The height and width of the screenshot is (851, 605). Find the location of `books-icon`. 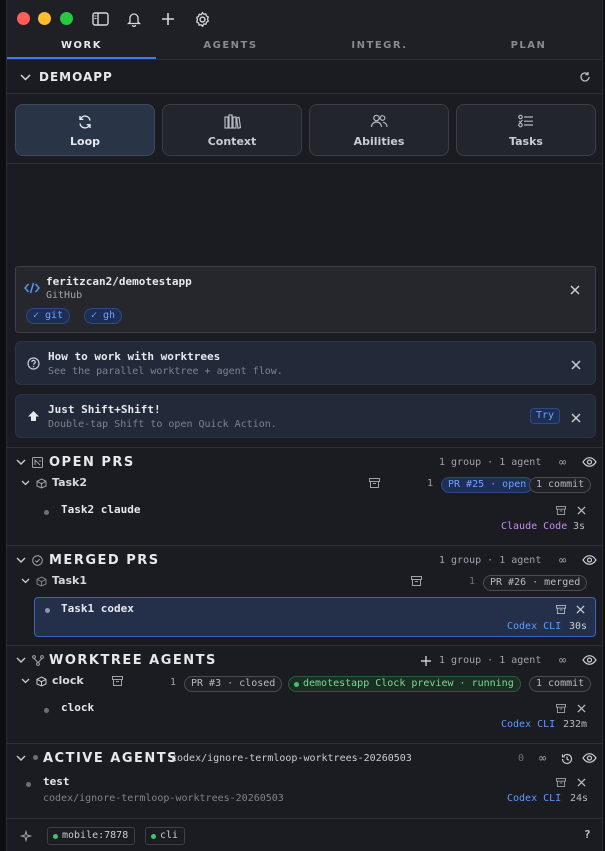

books-icon is located at coordinates (232, 122).